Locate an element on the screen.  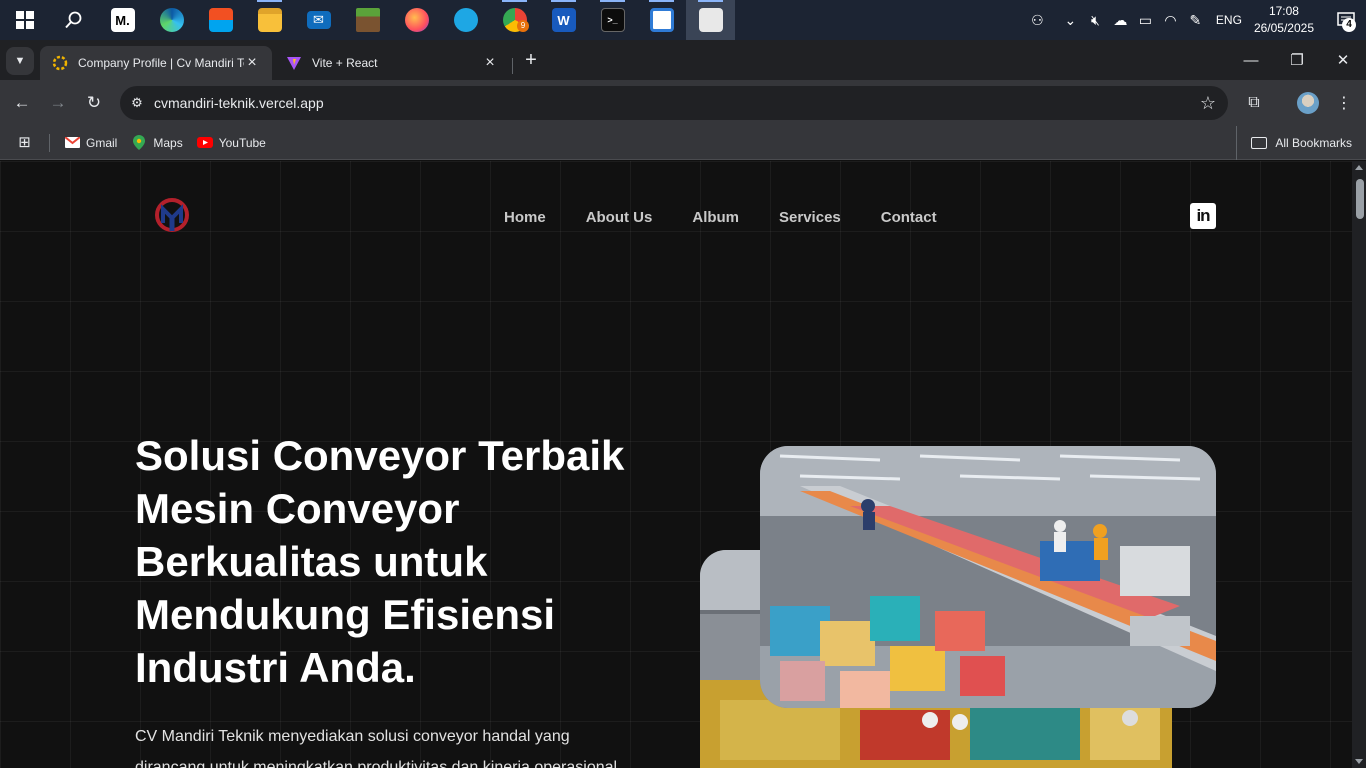
bookmark-youtube: YouTube is located at coordinates (231, 143).